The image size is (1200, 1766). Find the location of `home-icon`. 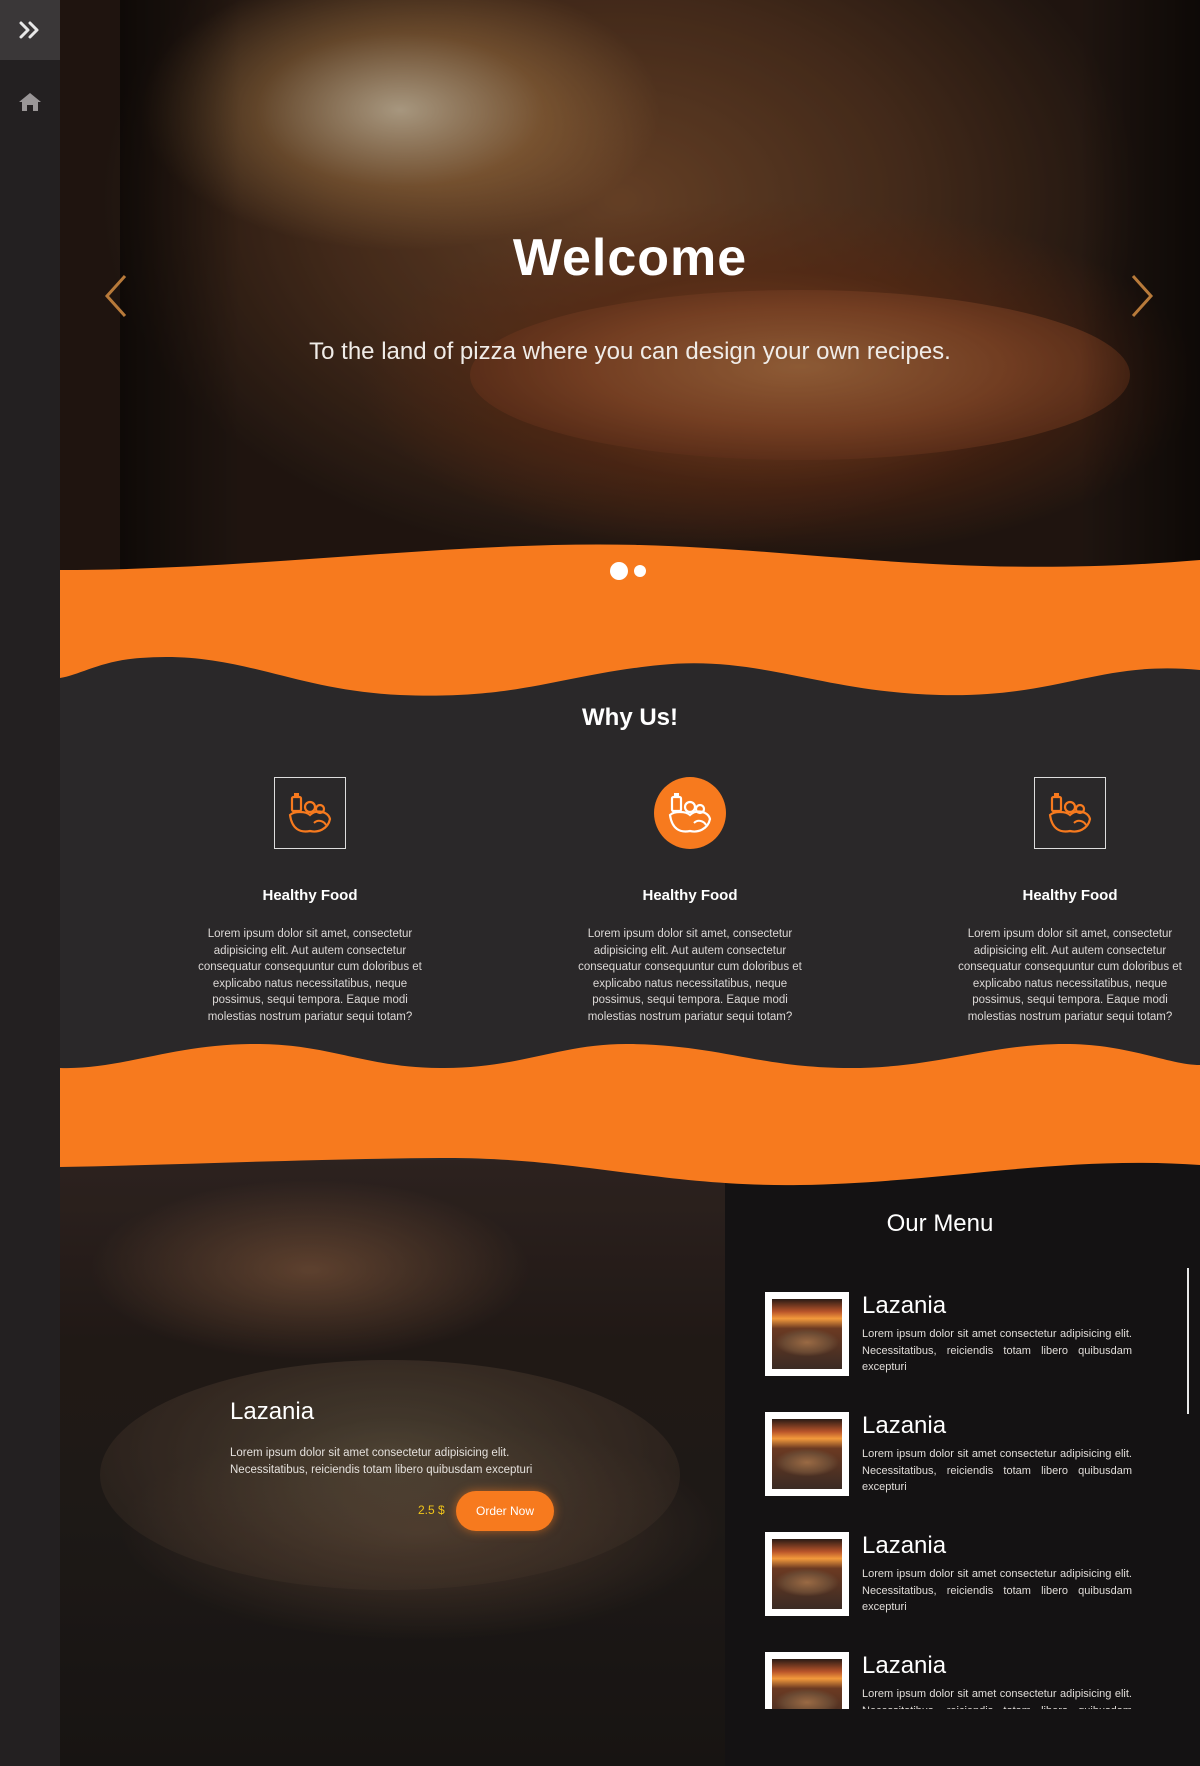

home-icon is located at coordinates (30, 102).